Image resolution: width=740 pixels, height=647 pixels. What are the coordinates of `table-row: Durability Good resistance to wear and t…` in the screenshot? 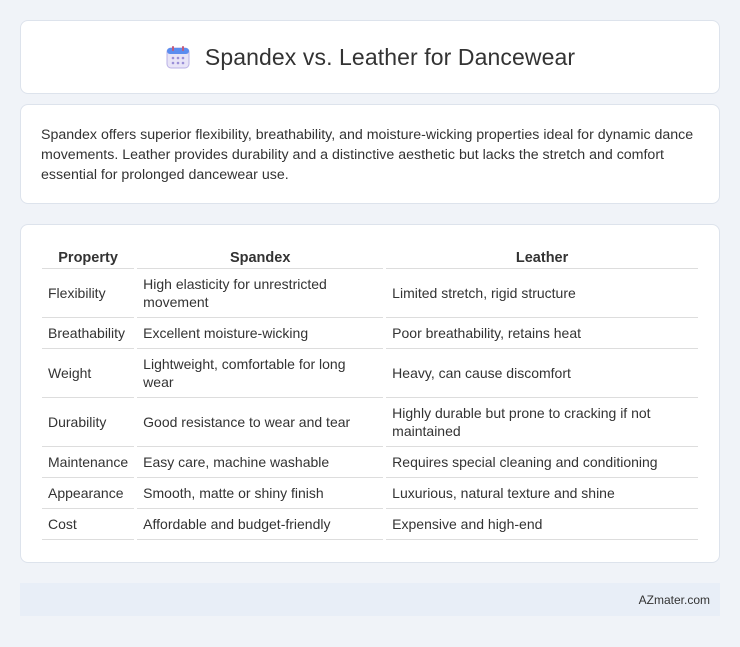 It's located at (370, 422).